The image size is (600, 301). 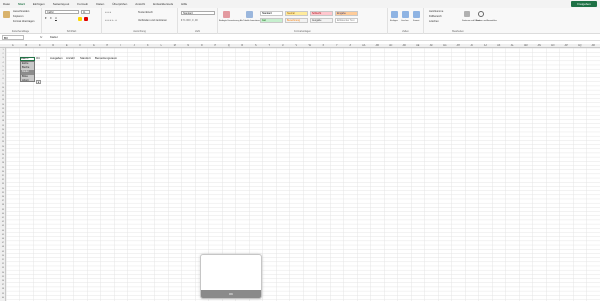 What do you see at coordinates (145, 12) in the screenshot?
I see `wrap-text-button: Textumbruch` at bounding box center [145, 12].